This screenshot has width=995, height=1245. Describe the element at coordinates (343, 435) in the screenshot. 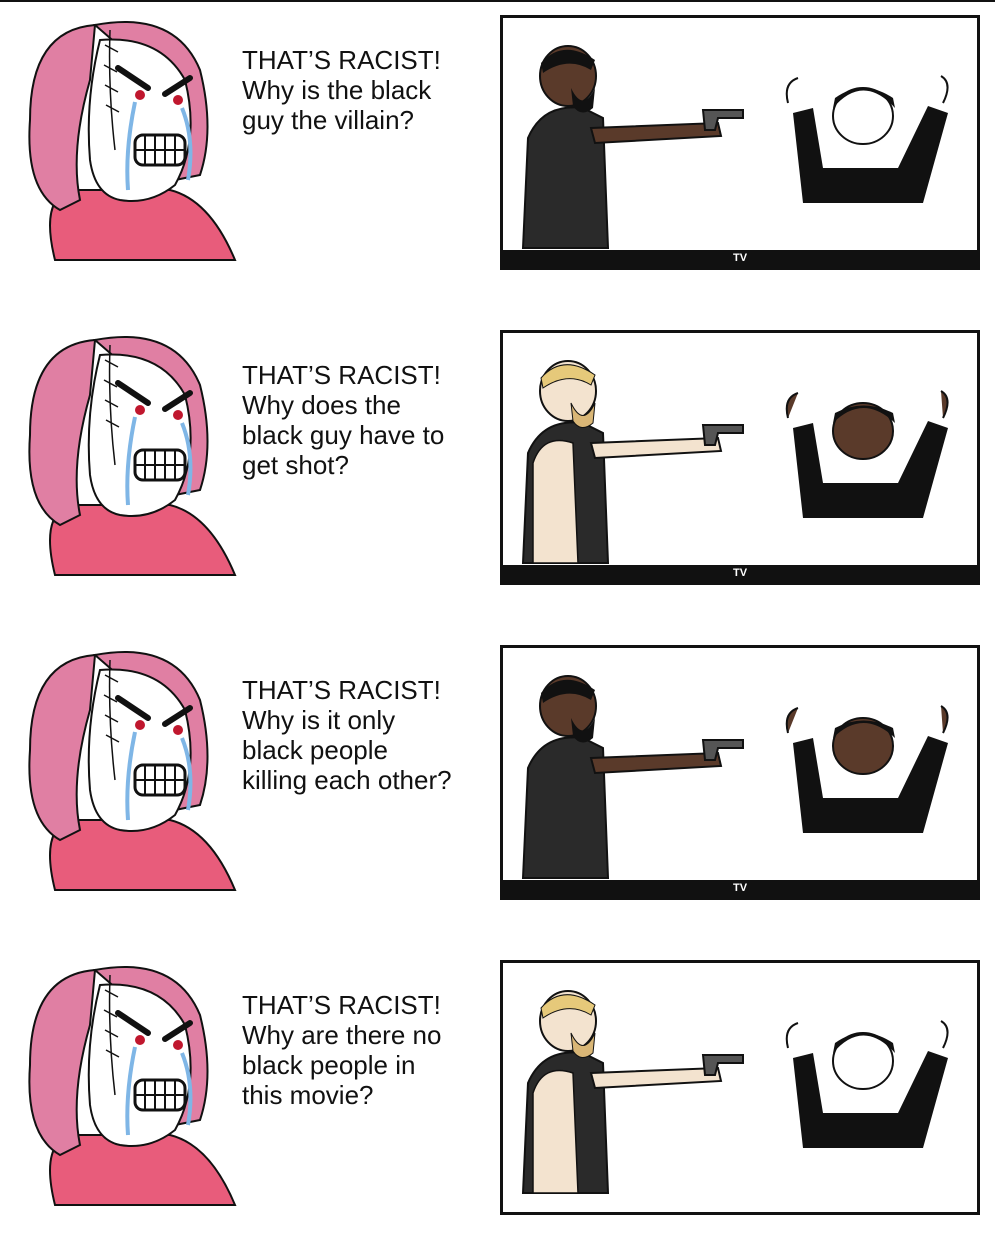

I see `caption-line: black guy have to` at that location.